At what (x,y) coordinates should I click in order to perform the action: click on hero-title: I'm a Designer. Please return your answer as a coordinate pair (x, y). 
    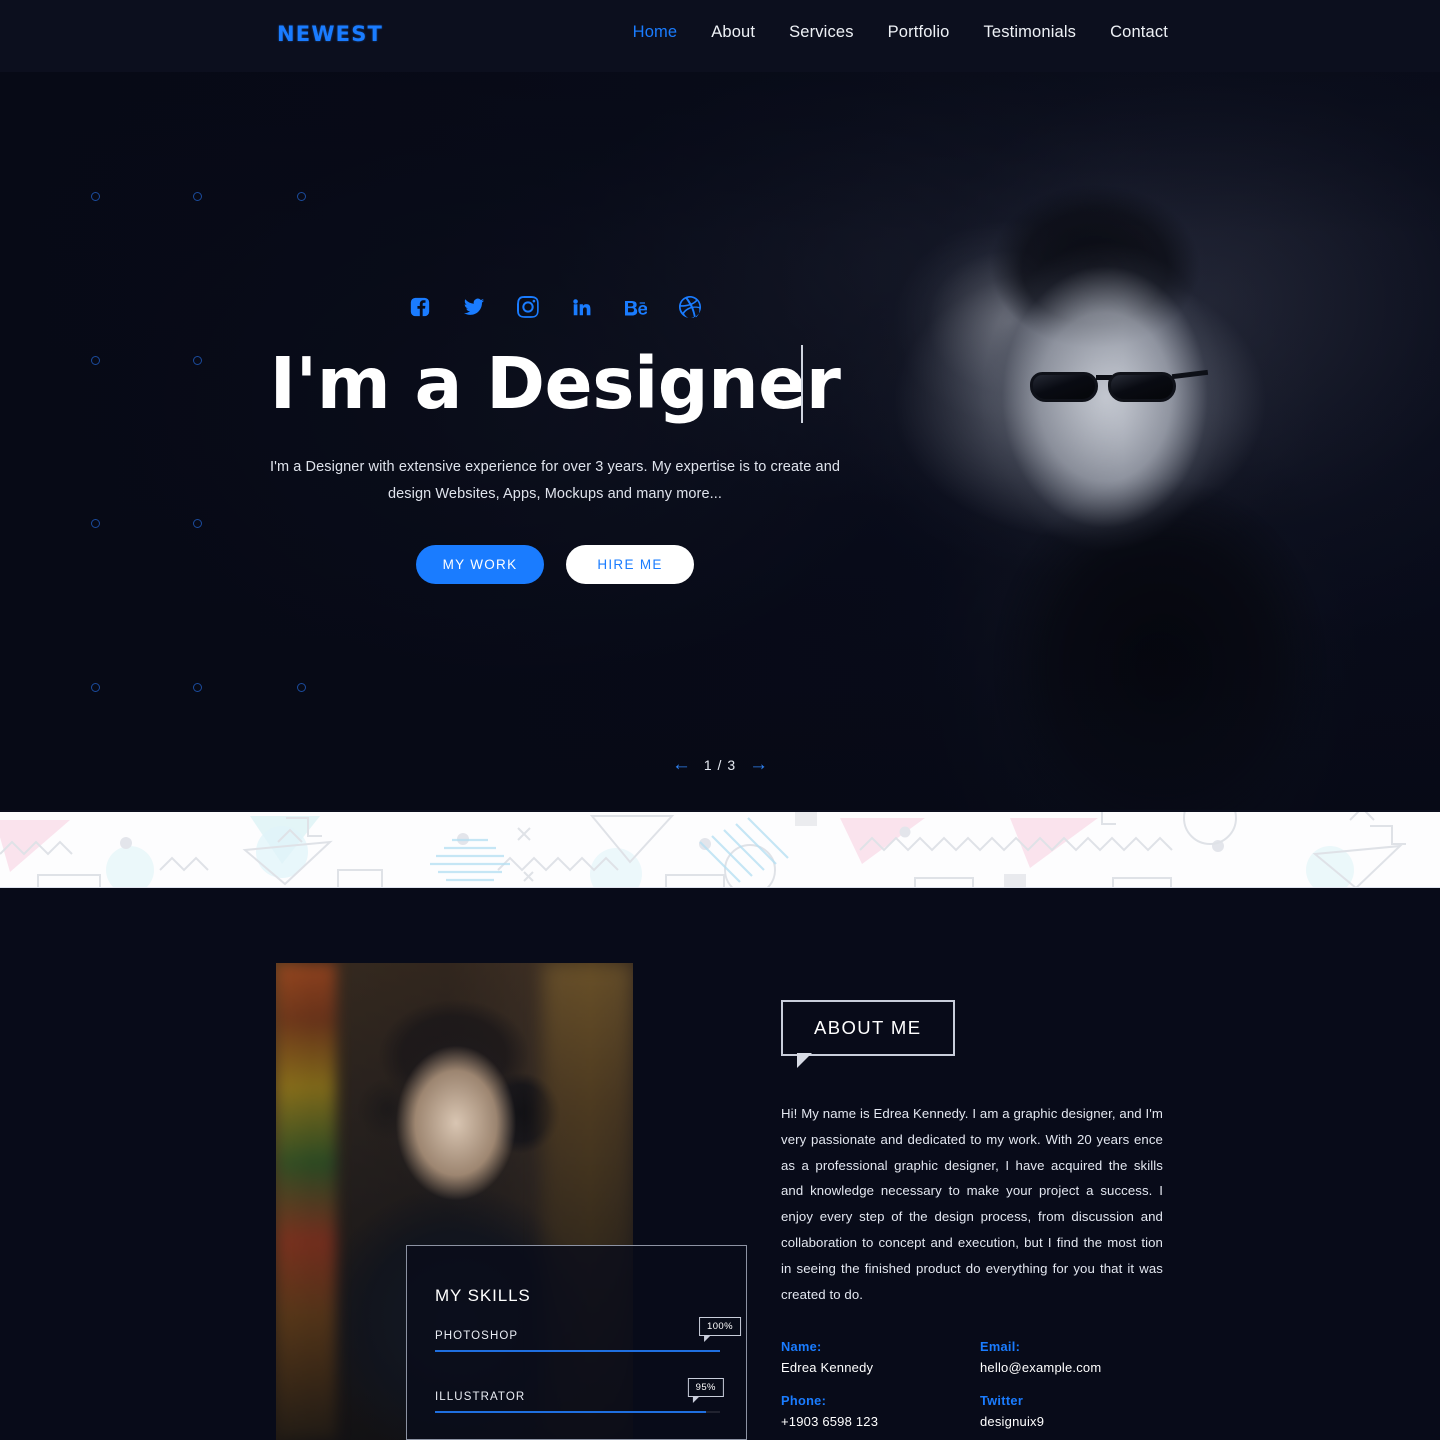
    Looking at the image, I should click on (555, 383).